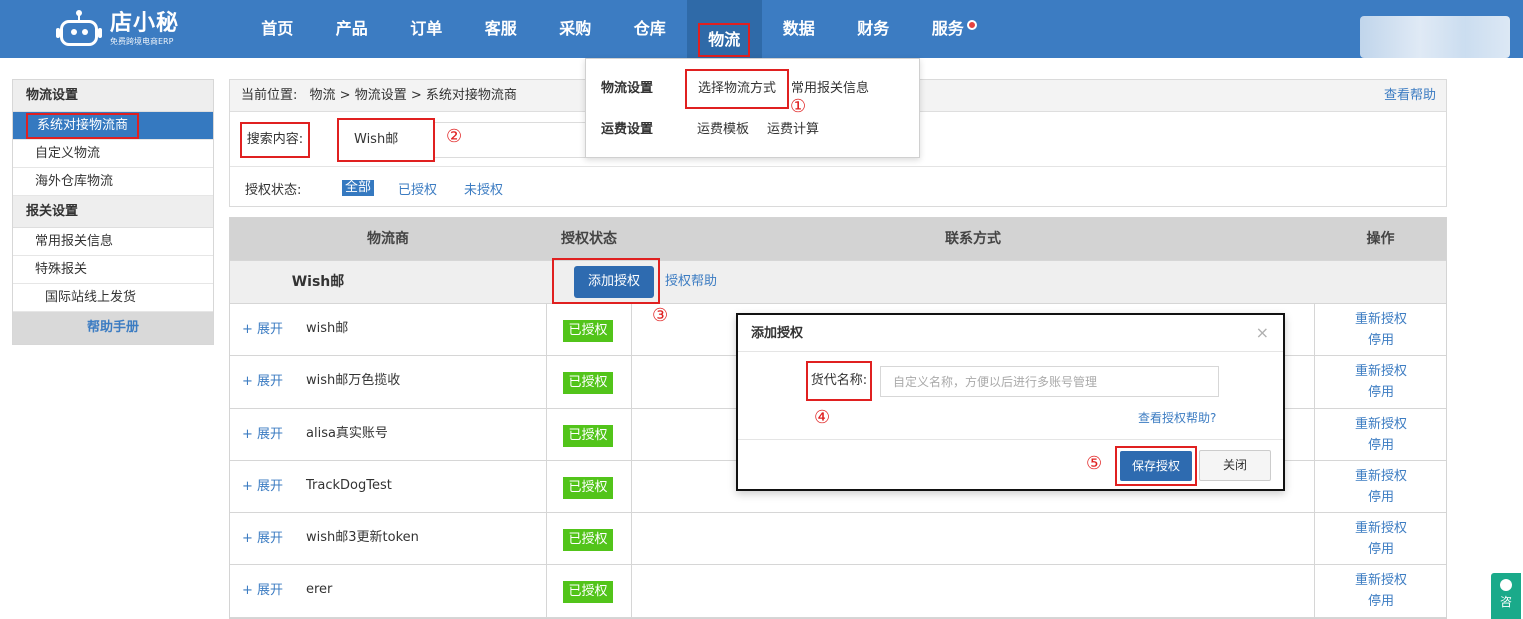 This screenshot has width=1523, height=619. I want to click on dropdown-freight-template: 运费模板, so click(723, 130).